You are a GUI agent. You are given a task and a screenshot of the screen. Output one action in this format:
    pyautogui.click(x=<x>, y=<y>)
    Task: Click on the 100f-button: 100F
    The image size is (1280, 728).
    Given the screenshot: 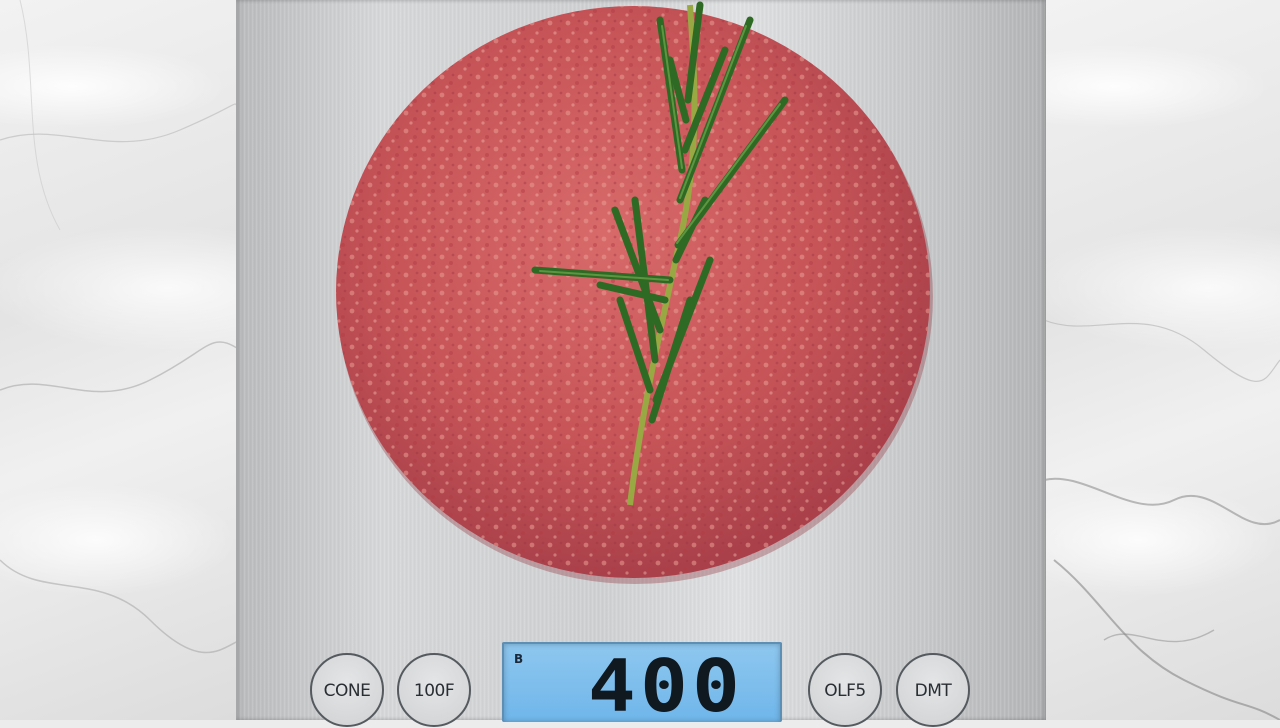 What is the action you would take?
    pyautogui.click(x=434, y=690)
    